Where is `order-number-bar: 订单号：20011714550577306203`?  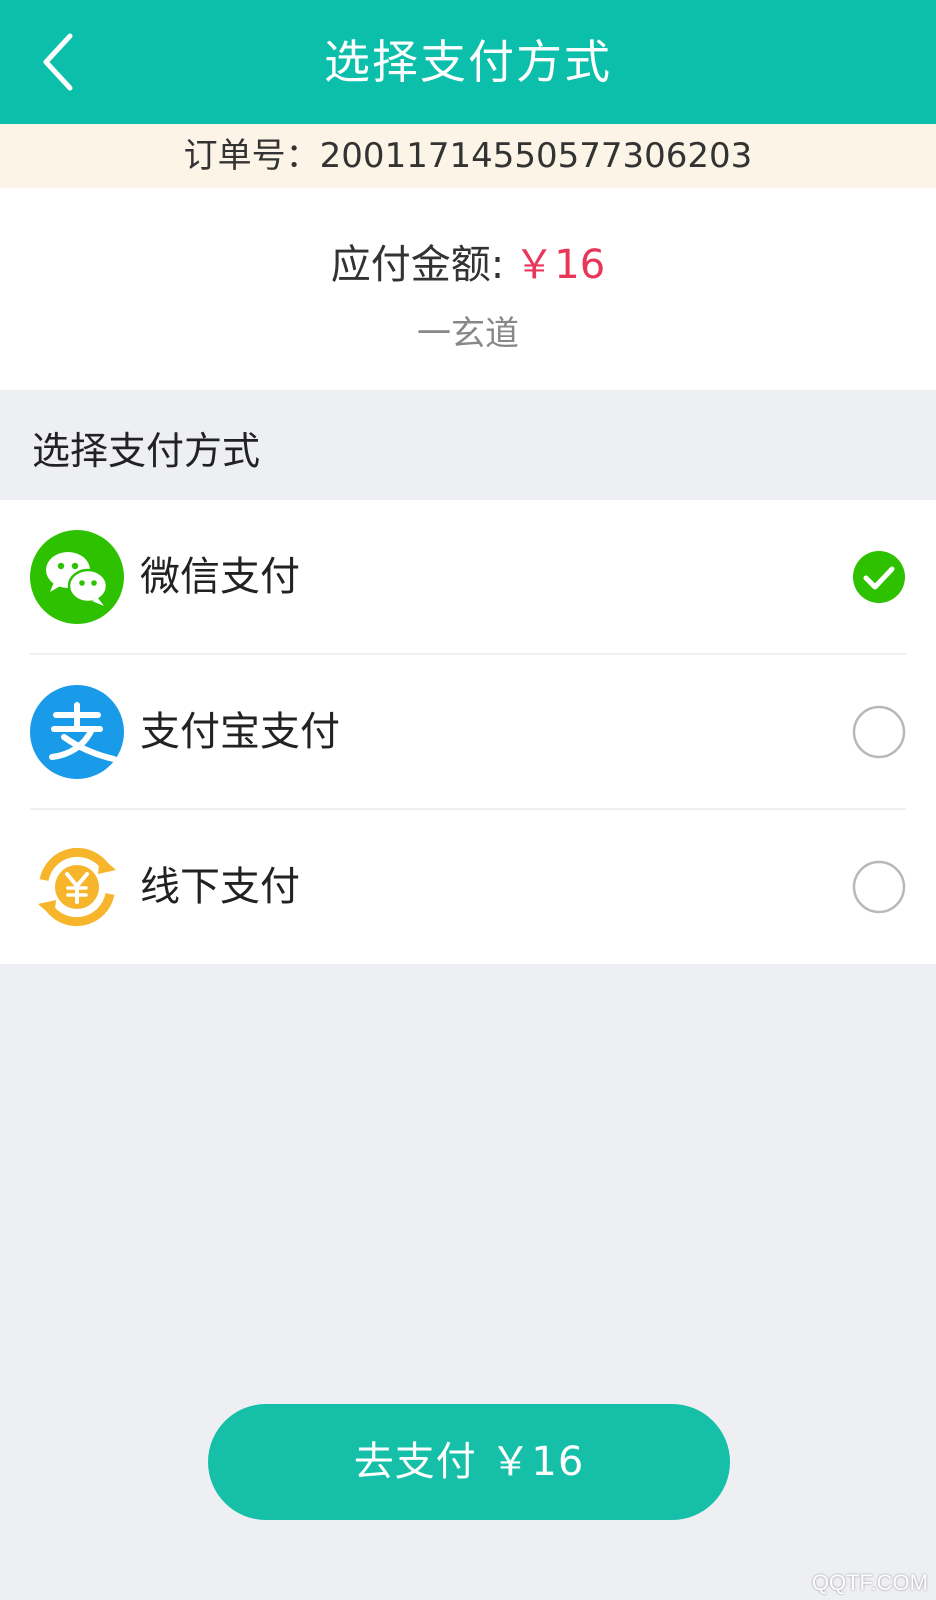
order-number-bar: 订单号：20011714550577306203 is located at coordinates (468, 156).